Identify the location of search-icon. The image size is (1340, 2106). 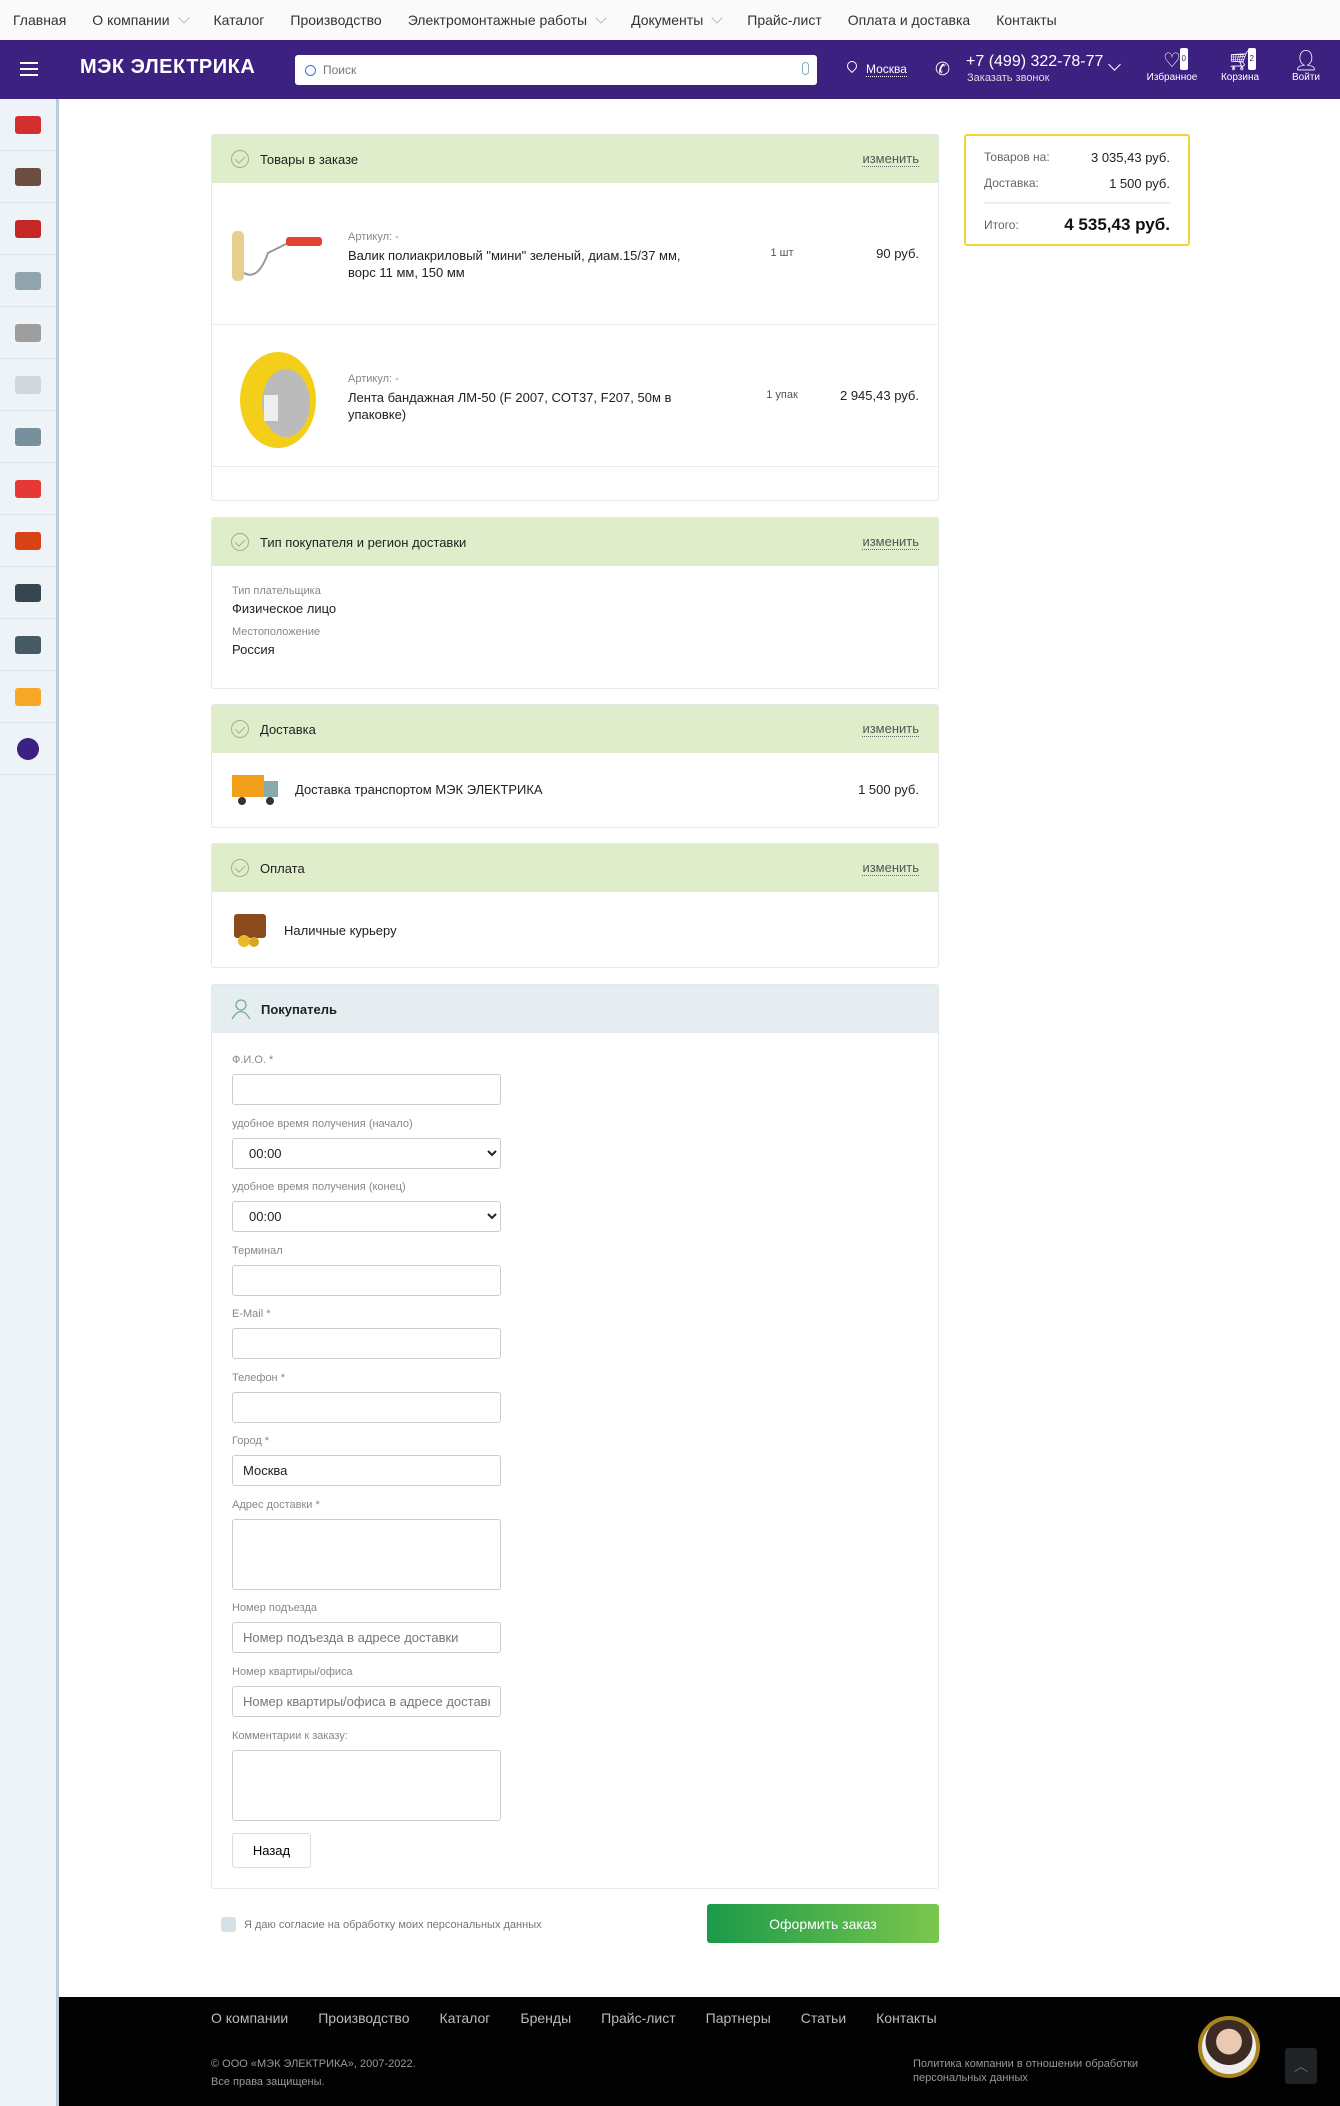
(310, 70).